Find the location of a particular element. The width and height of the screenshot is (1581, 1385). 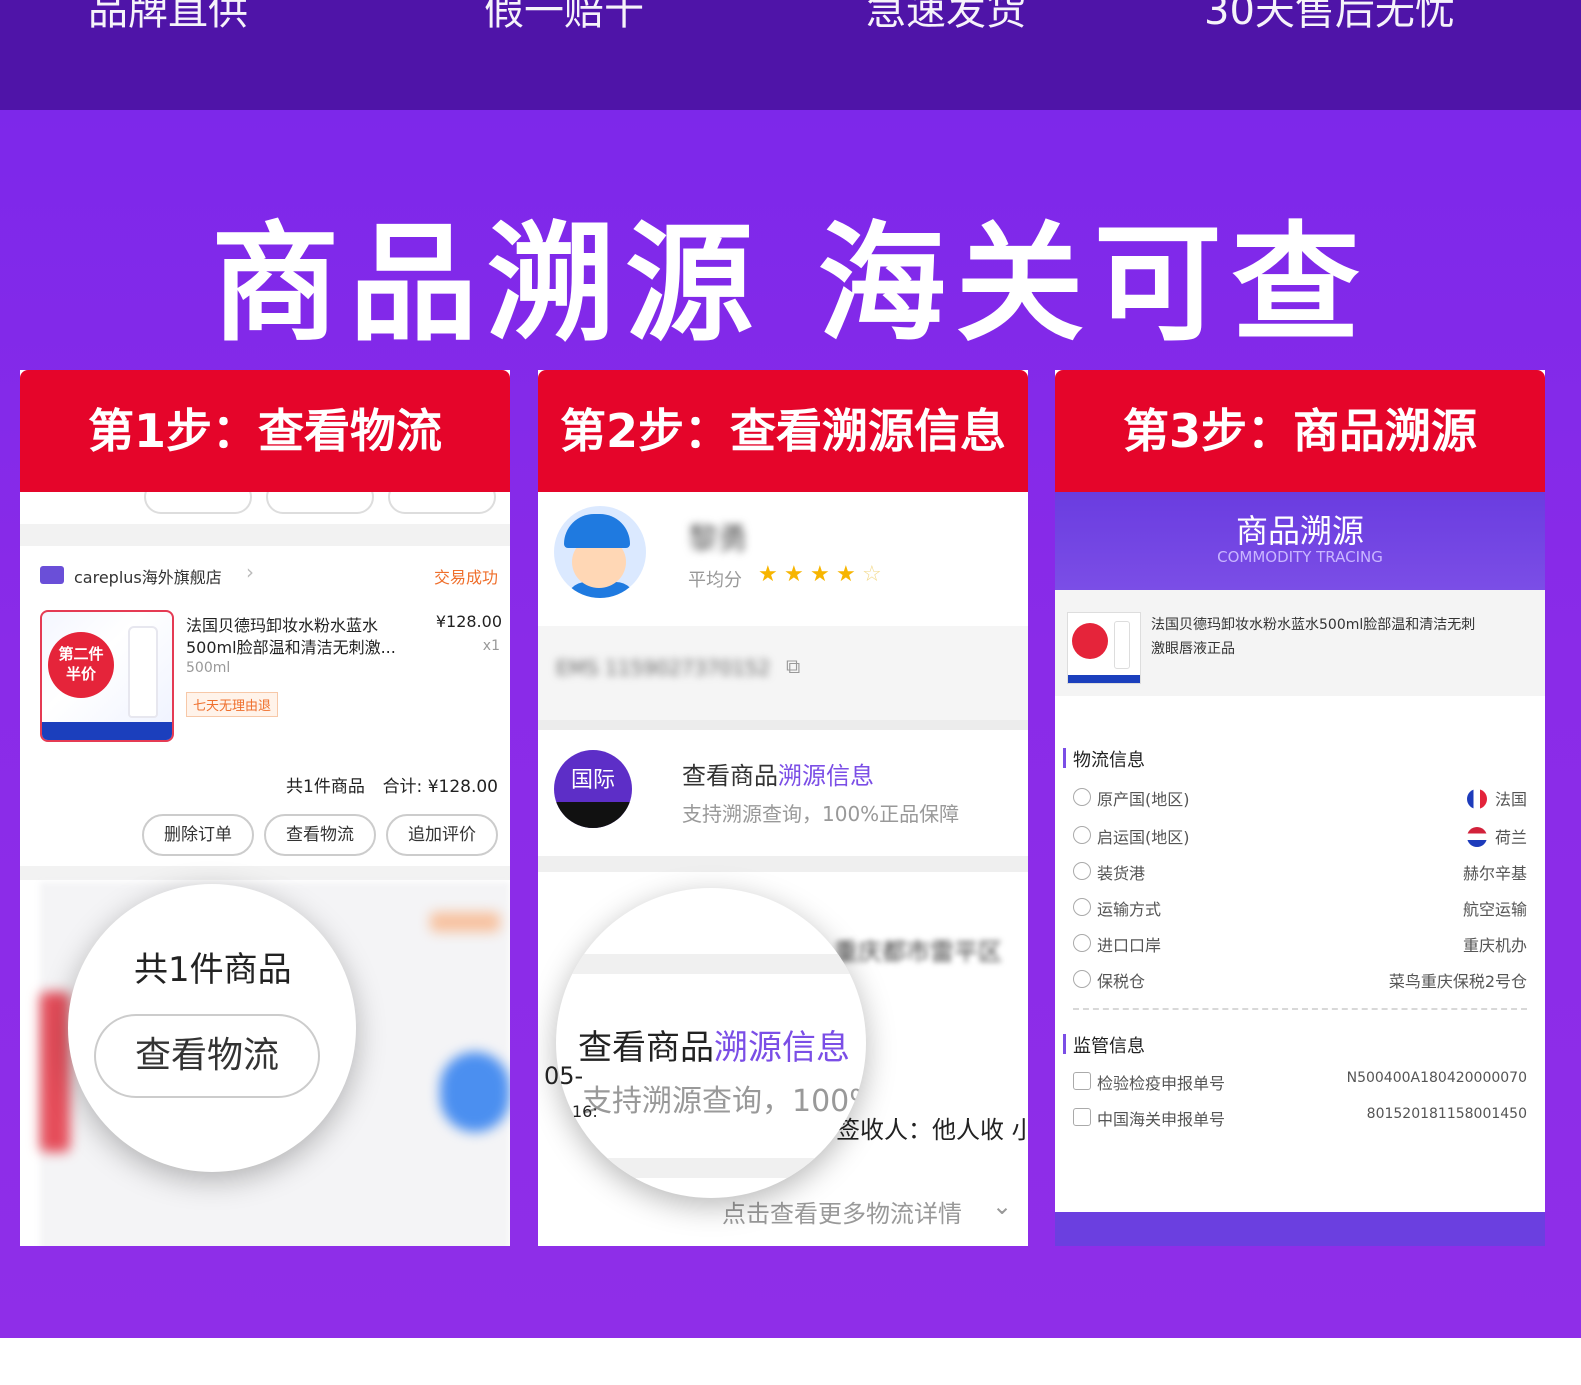

product-image: 第二件 半价 is located at coordinates (107, 676).